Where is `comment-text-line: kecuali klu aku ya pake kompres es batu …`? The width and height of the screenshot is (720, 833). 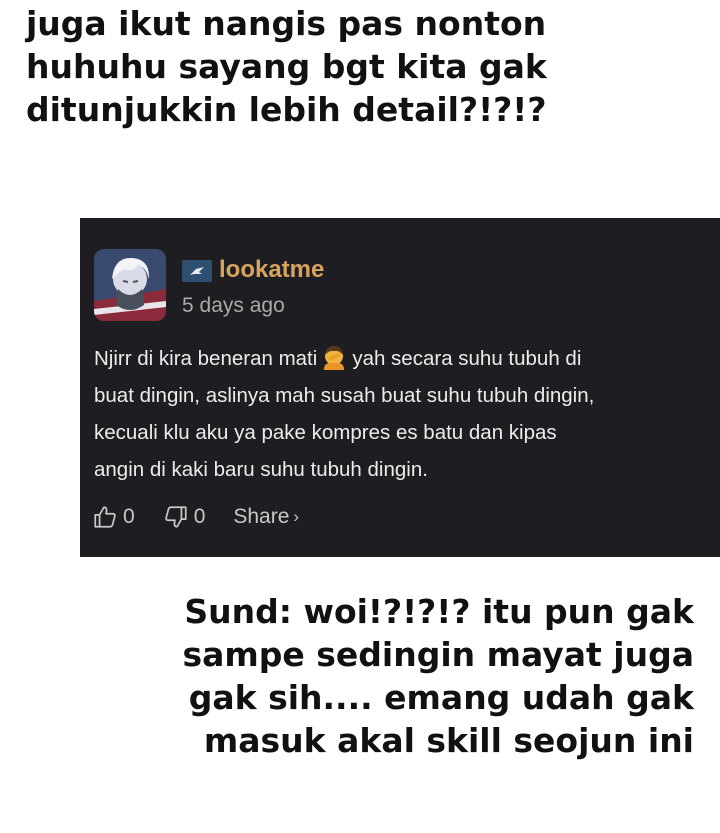 comment-text-line: kecuali klu aku ya pake kompres es batu … is located at coordinates (325, 432).